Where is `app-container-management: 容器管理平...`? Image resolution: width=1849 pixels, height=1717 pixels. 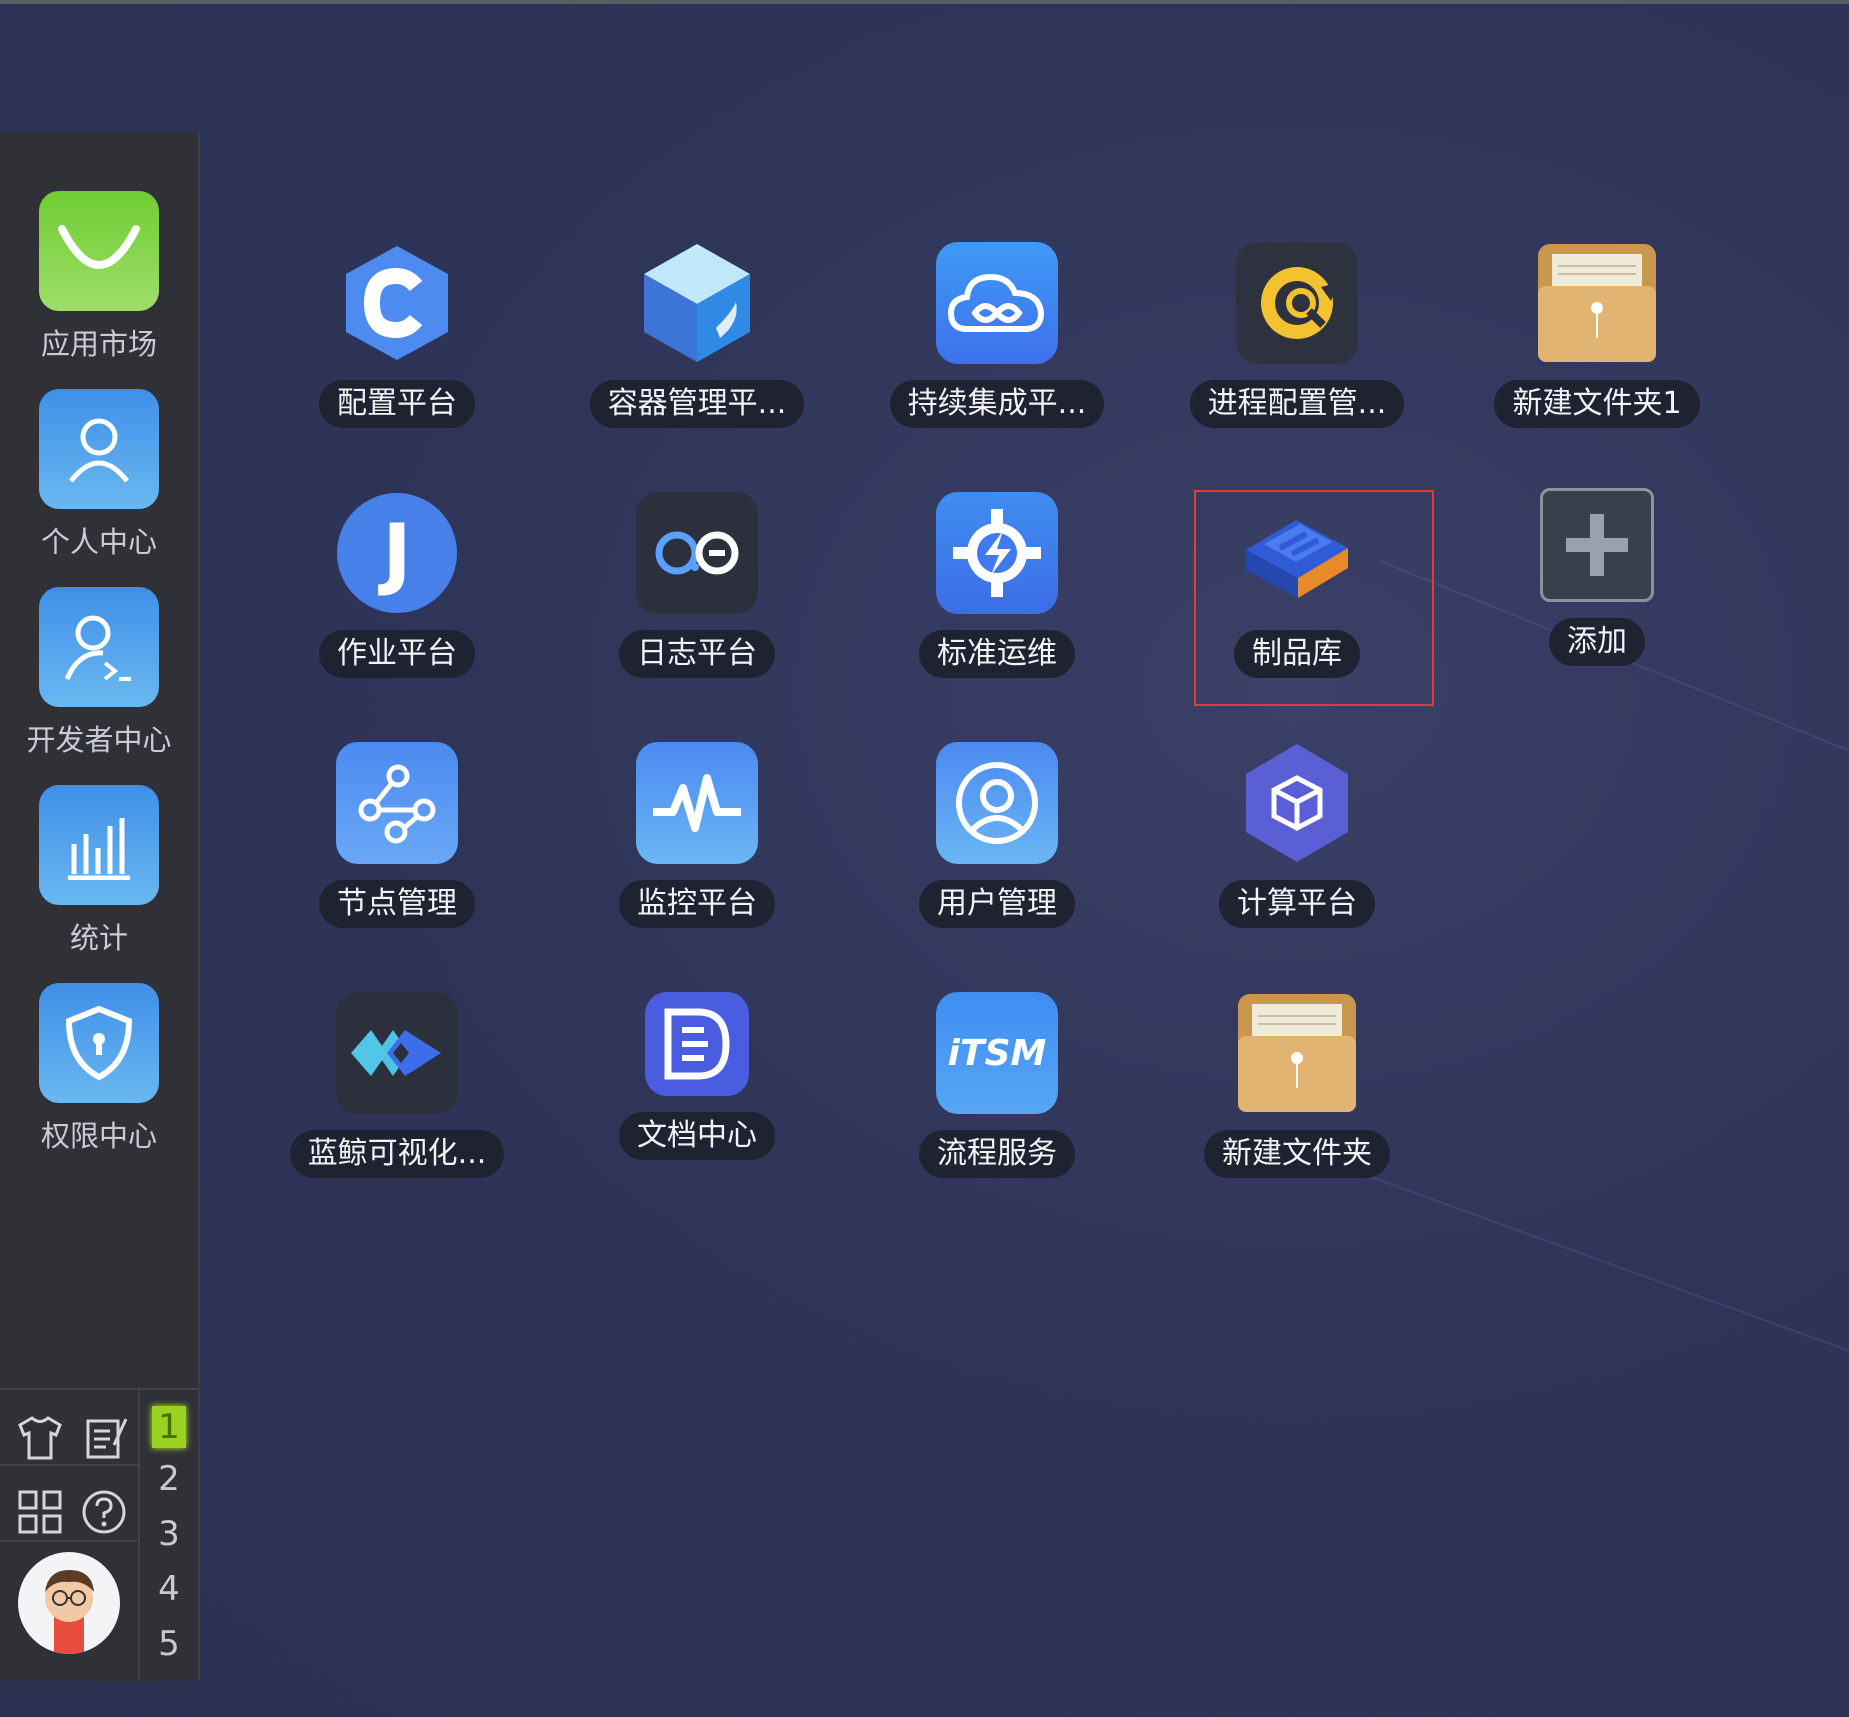
app-container-management: 容器管理平... is located at coordinates (697, 335).